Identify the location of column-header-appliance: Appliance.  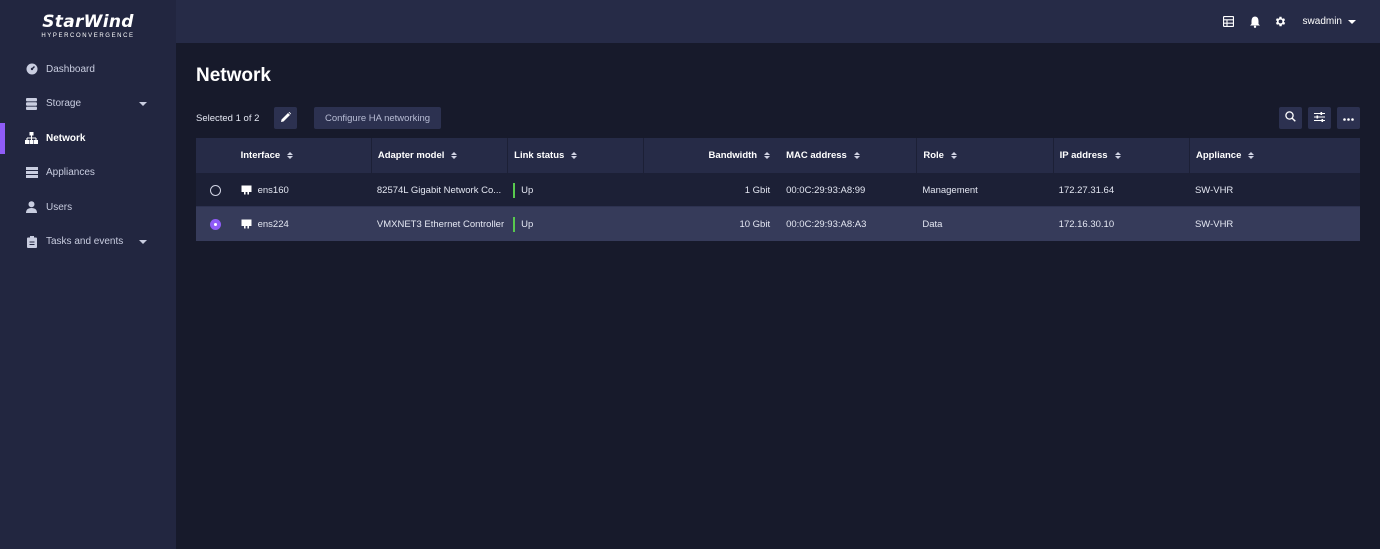
(1274, 155).